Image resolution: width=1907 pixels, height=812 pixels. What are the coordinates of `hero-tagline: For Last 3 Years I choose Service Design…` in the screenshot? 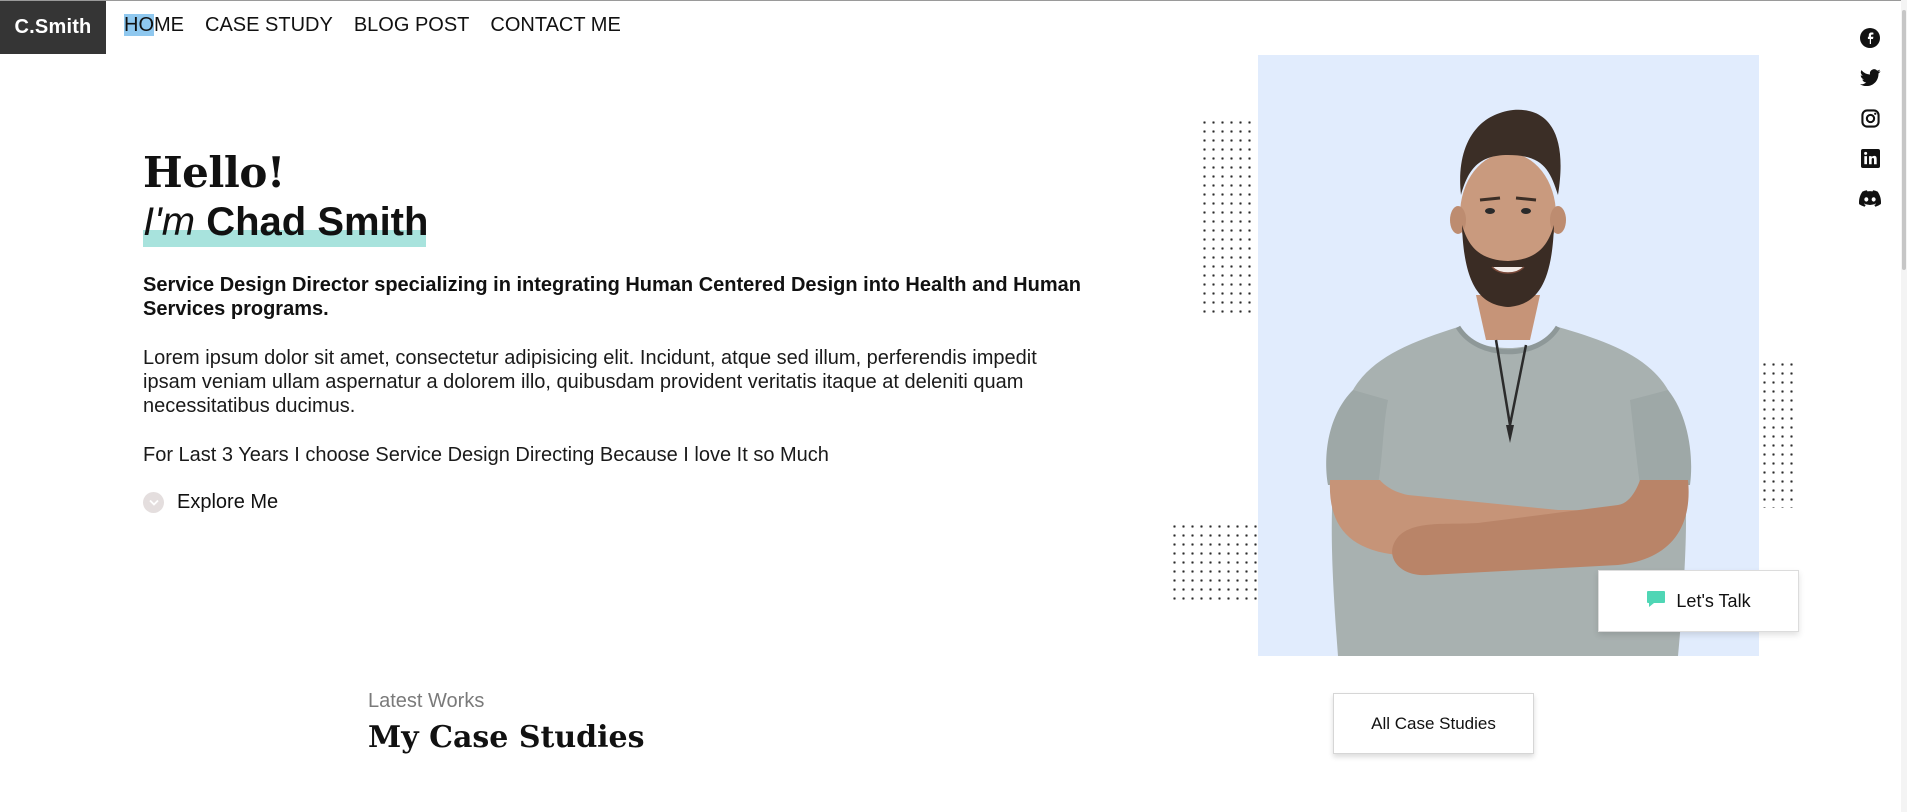 It's located at (486, 455).